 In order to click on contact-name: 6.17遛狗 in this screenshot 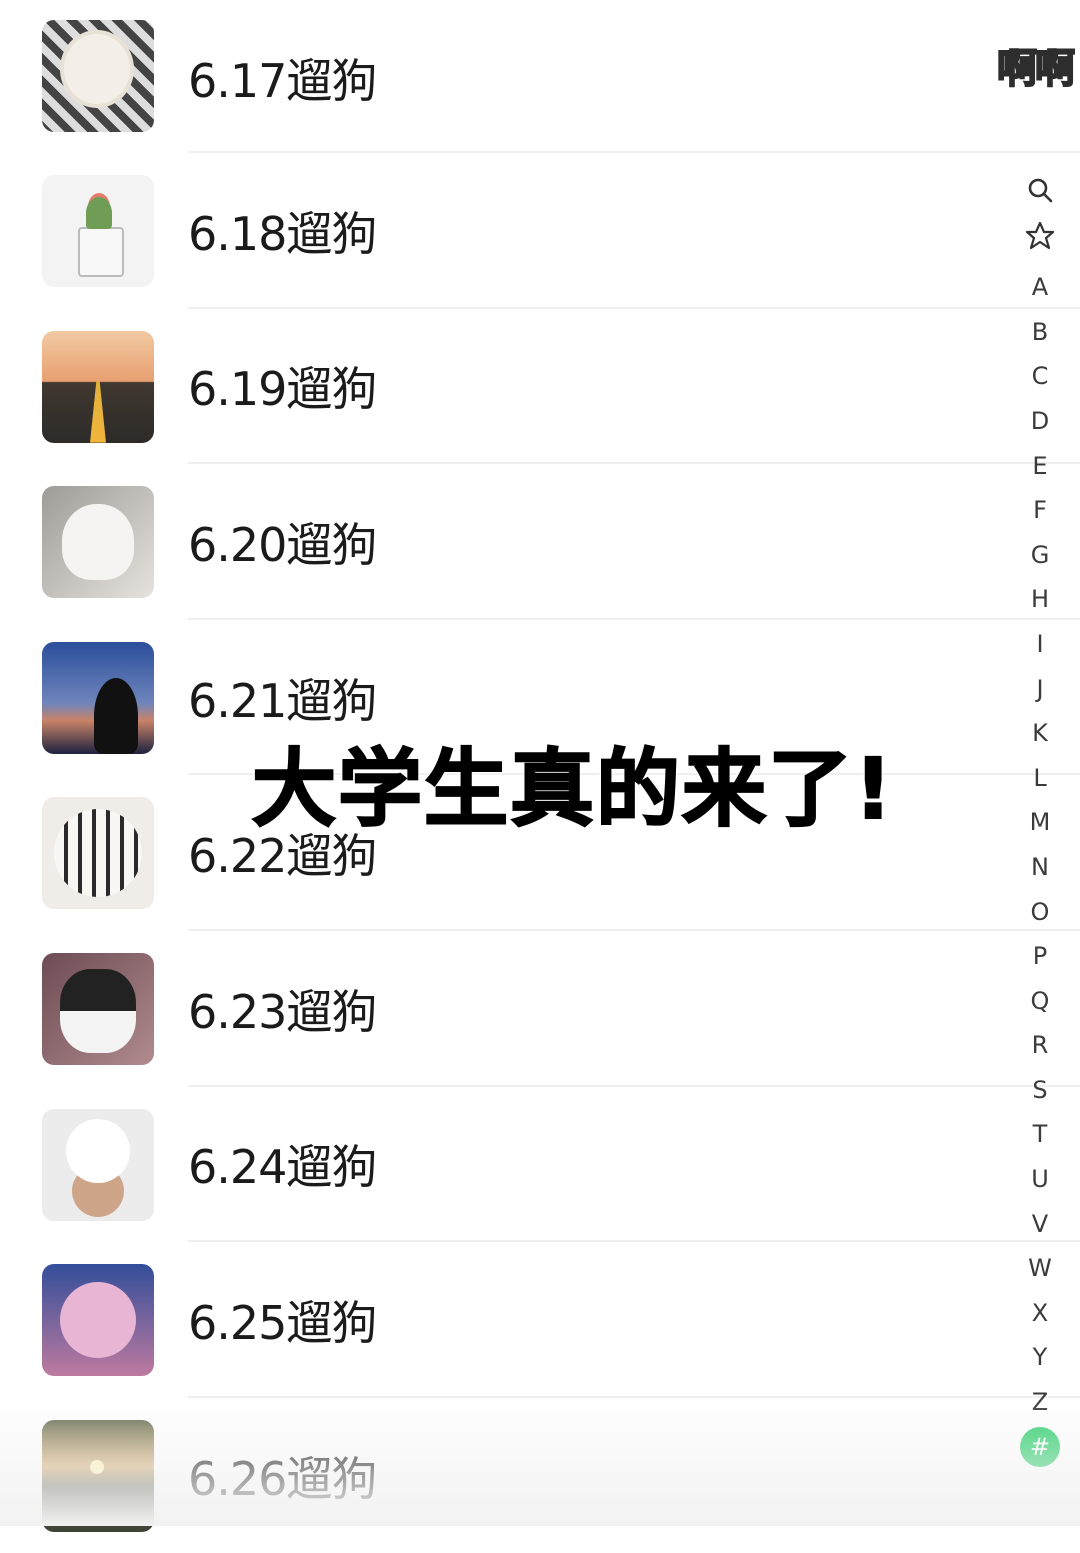, I will do `click(282, 81)`.